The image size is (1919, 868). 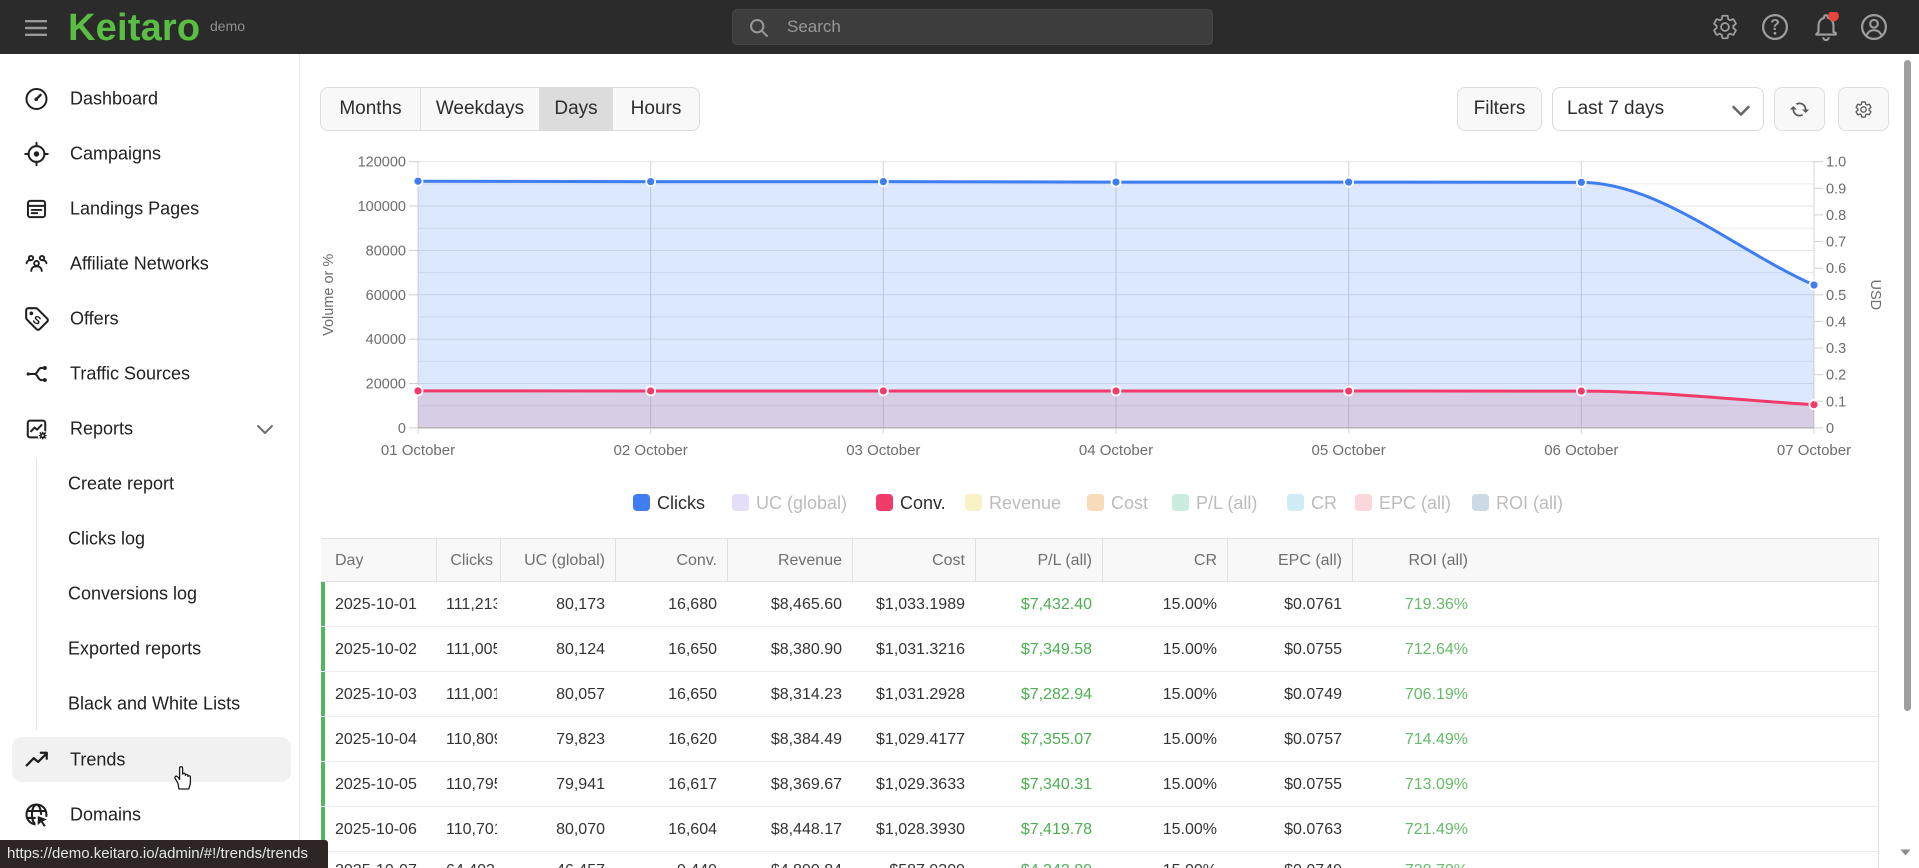 I want to click on svg-text: 0.6, so click(x=1836, y=269).